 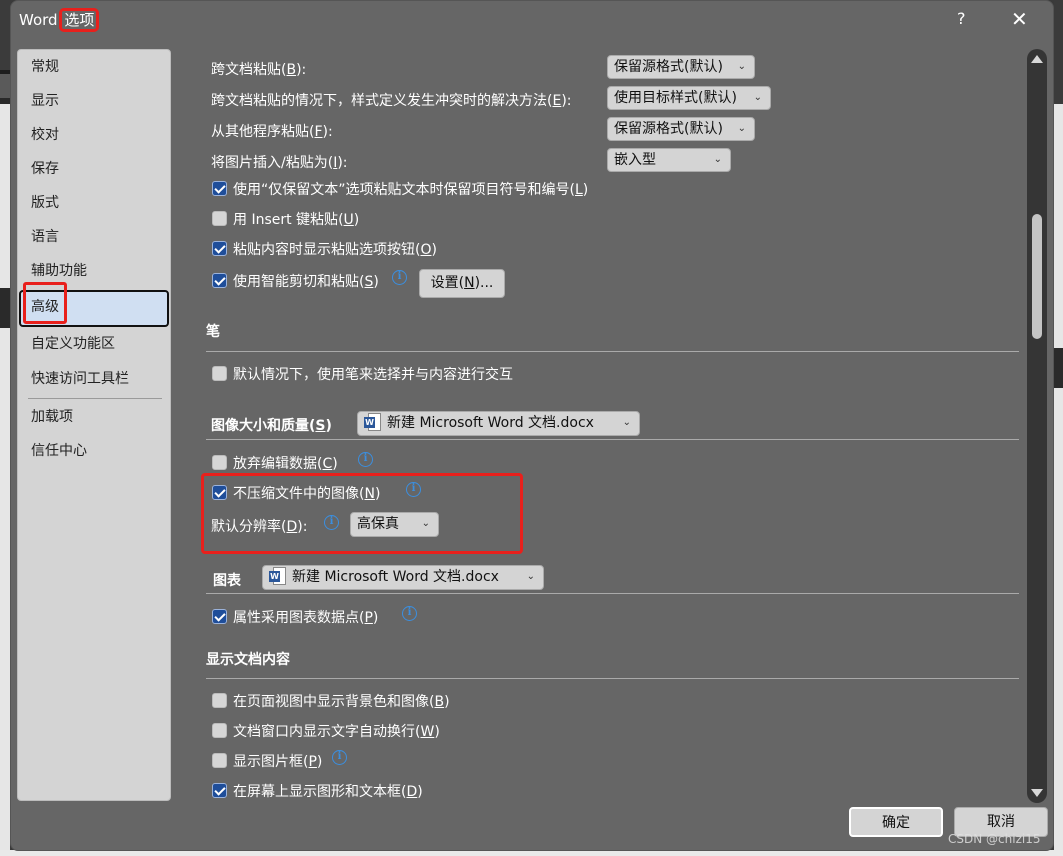 What do you see at coordinates (269, 163) in the screenshot?
I see `label-text: 将图片插入/粘贴为` at bounding box center [269, 163].